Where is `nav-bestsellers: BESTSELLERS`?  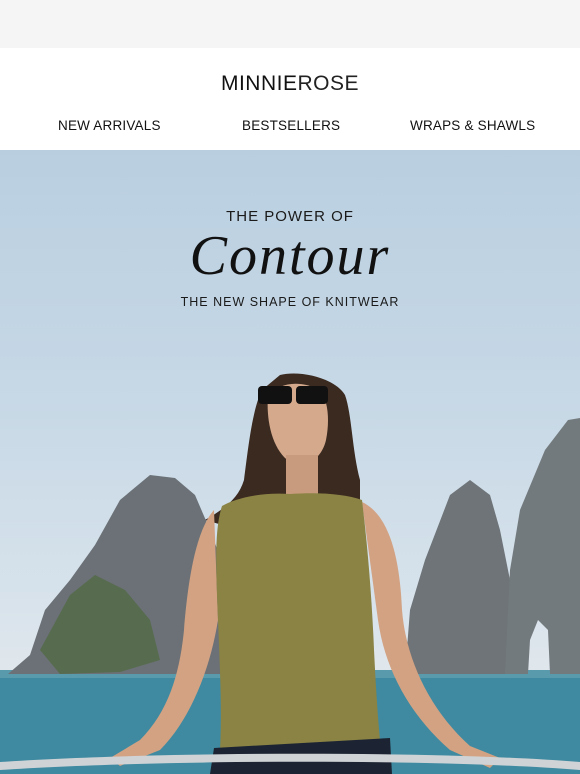
nav-bestsellers: BESTSELLERS is located at coordinates (291, 125).